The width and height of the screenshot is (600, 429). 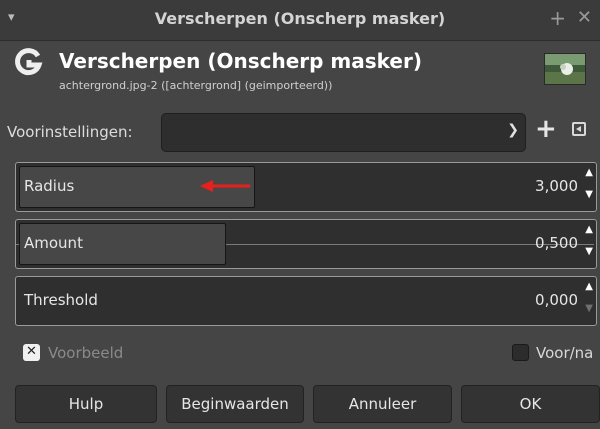 I want to click on window-title: Verscherpen (Onscherp masker), so click(x=300, y=18).